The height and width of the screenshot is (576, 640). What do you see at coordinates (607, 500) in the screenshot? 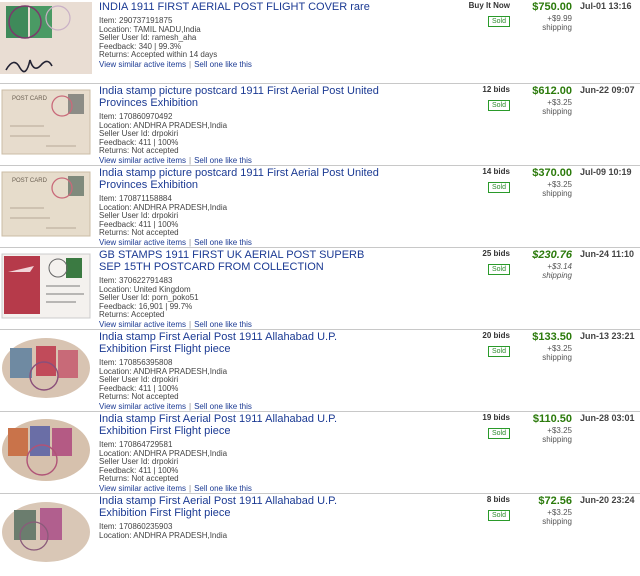
I see `end-date: Jun-20 23:24` at bounding box center [607, 500].